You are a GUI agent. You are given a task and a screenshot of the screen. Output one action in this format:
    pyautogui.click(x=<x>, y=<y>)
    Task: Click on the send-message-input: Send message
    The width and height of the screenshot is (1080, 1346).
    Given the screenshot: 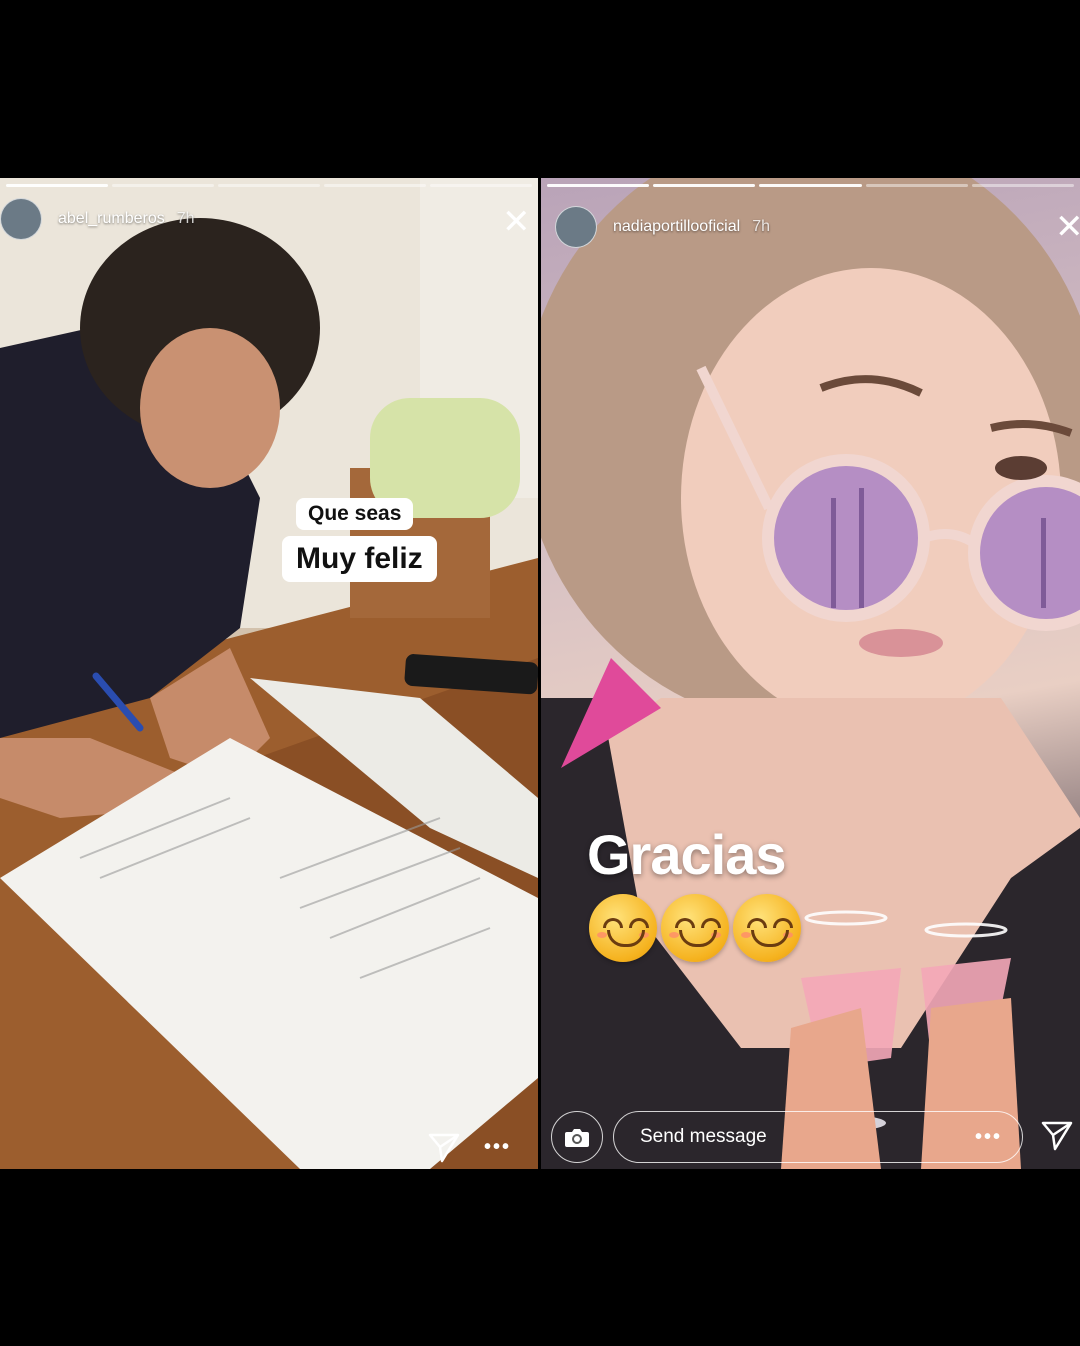 What is the action you would take?
    pyautogui.click(x=818, y=1137)
    